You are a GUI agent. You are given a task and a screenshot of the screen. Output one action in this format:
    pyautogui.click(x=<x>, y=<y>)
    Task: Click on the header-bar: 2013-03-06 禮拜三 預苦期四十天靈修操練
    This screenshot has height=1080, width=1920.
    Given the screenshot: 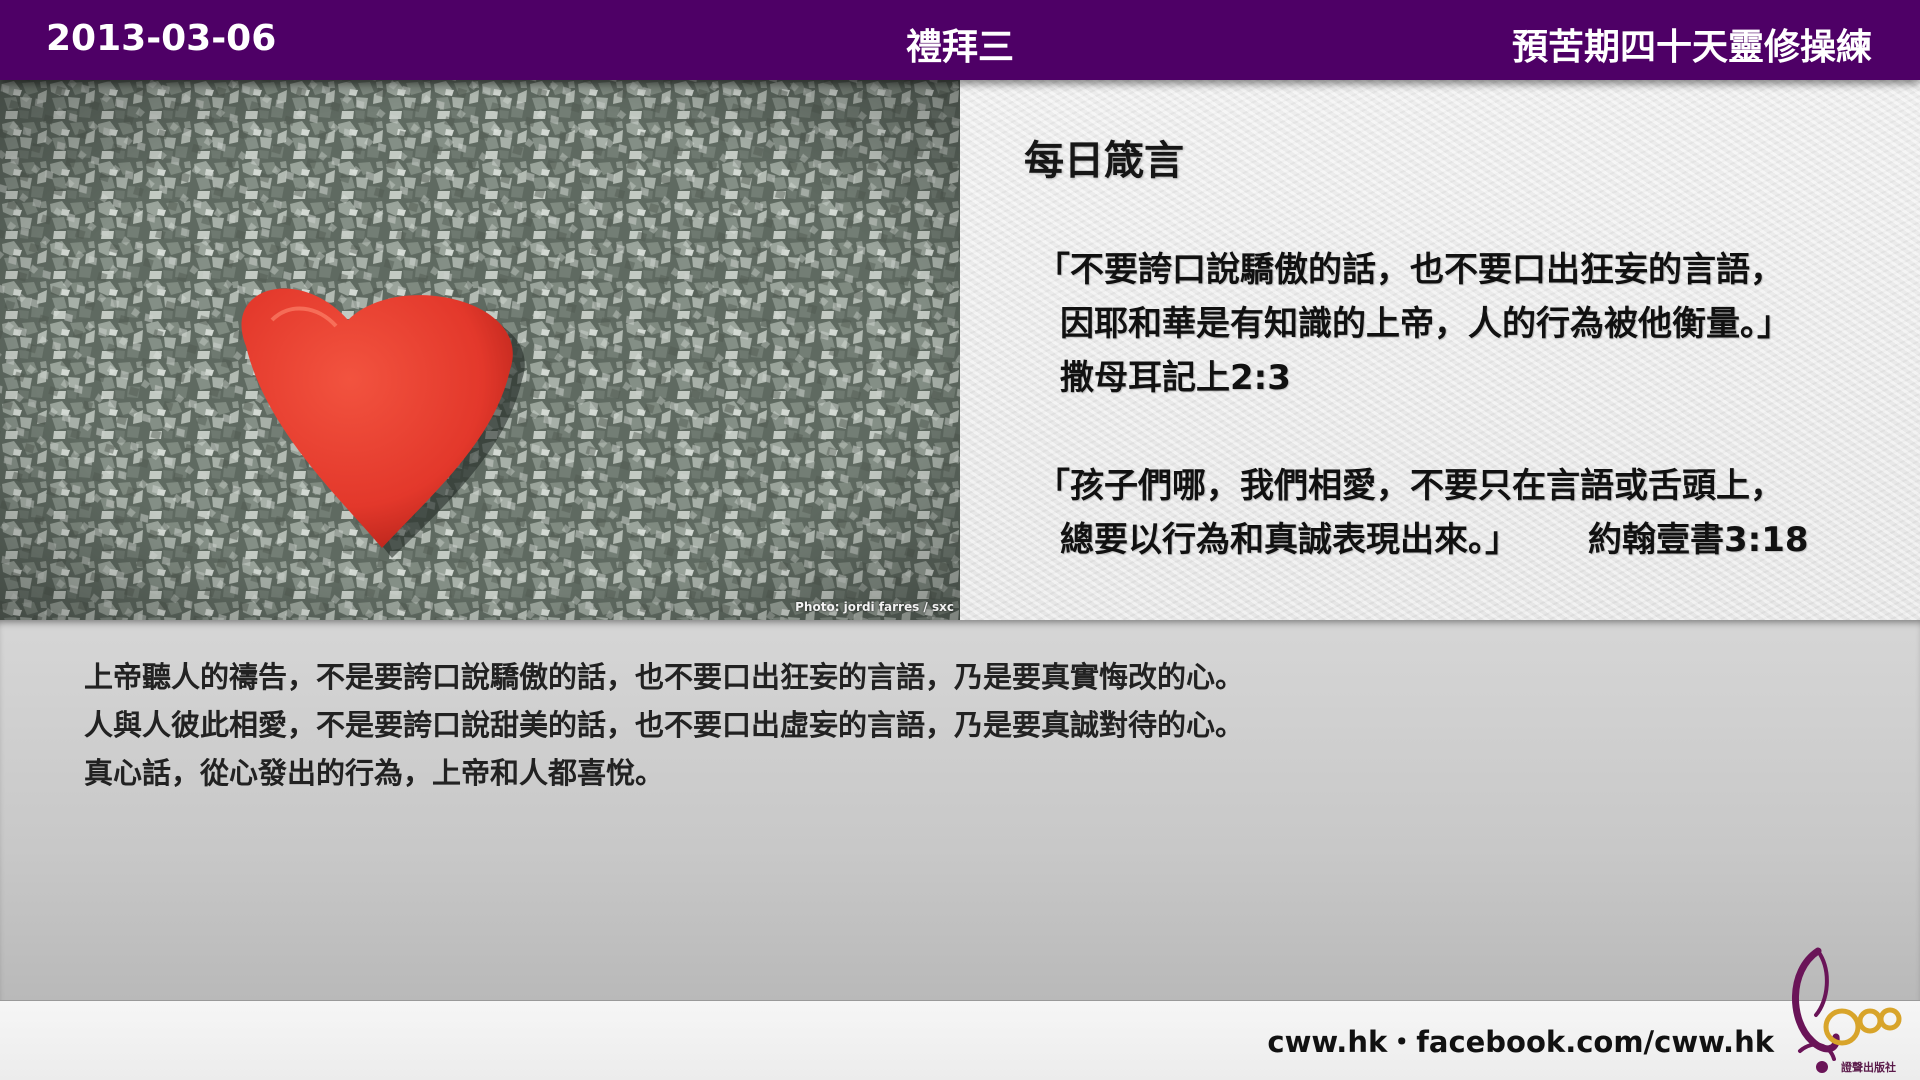 What is the action you would take?
    pyautogui.click(x=960, y=40)
    